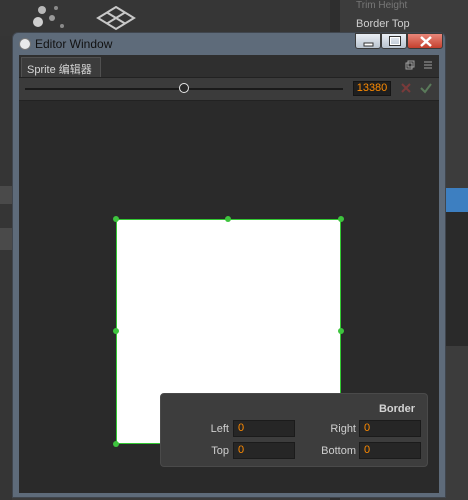 Image resolution: width=468 pixels, height=500 pixels. I want to click on border-left-input: 0, so click(264, 428).